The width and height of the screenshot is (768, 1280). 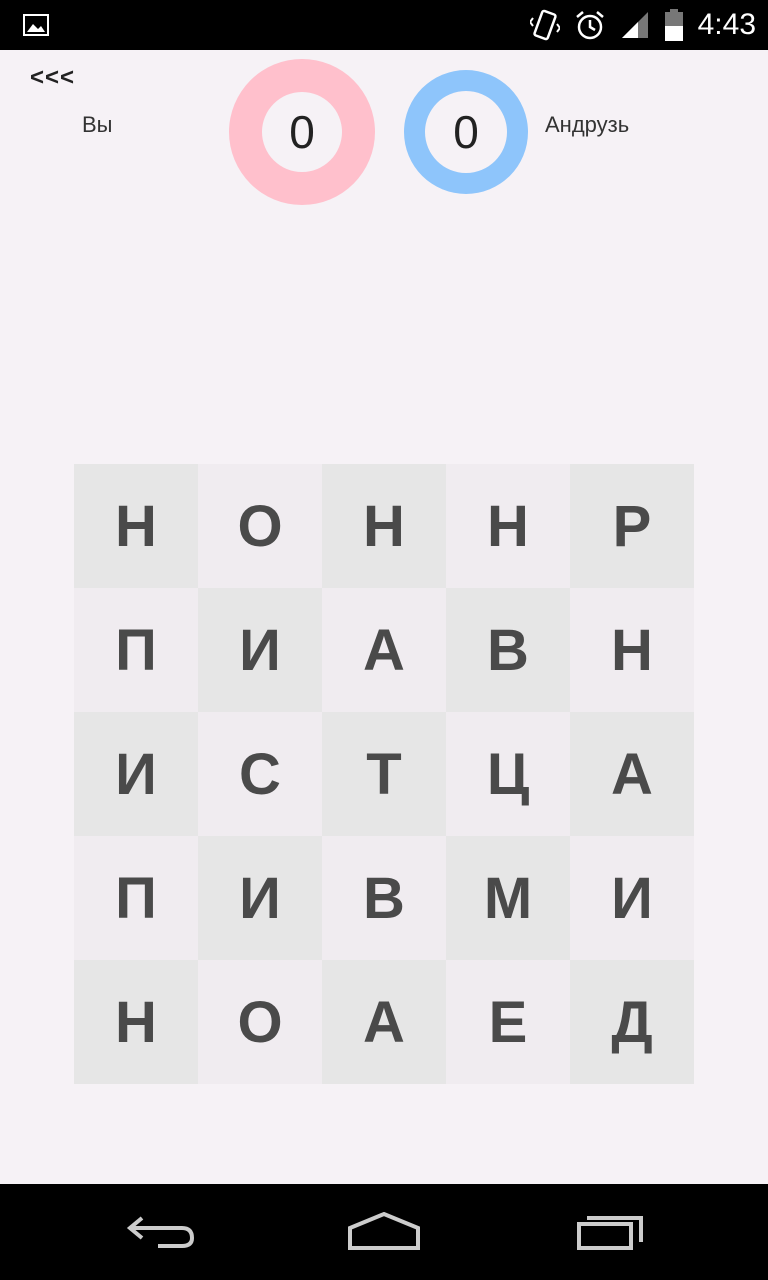 I want to click on recent-apps-icon, so click(x=610, y=1233).